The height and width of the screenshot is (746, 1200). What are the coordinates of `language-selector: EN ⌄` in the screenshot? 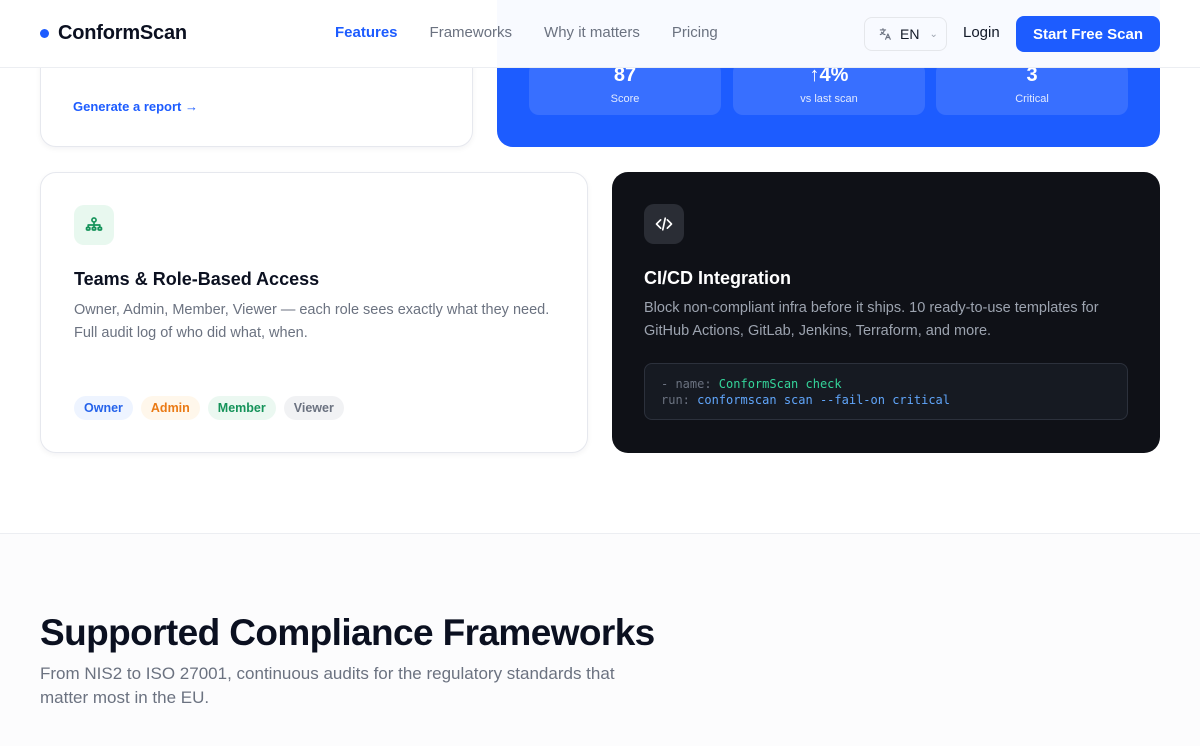 It's located at (905, 34).